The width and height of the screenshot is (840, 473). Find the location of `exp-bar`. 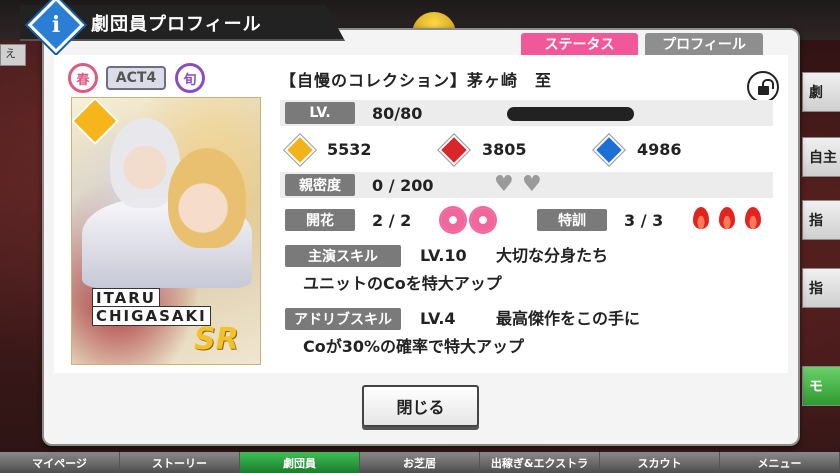

exp-bar is located at coordinates (570, 114).